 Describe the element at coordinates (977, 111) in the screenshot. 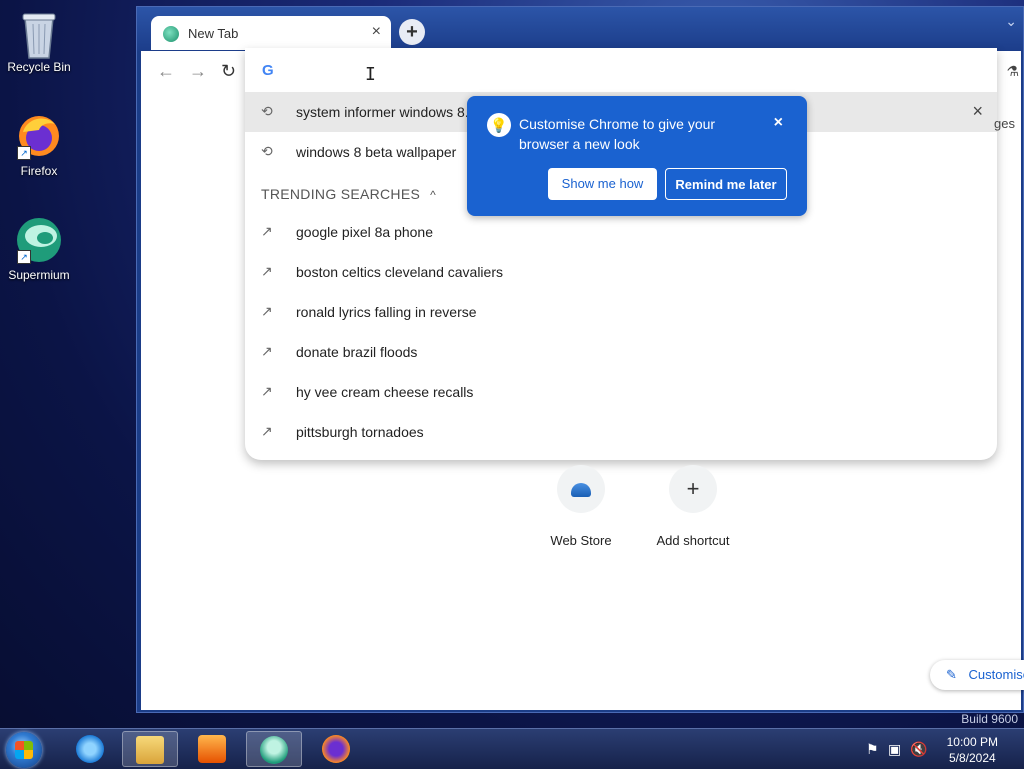

I see `remove-suggestion-icon: ×` at that location.